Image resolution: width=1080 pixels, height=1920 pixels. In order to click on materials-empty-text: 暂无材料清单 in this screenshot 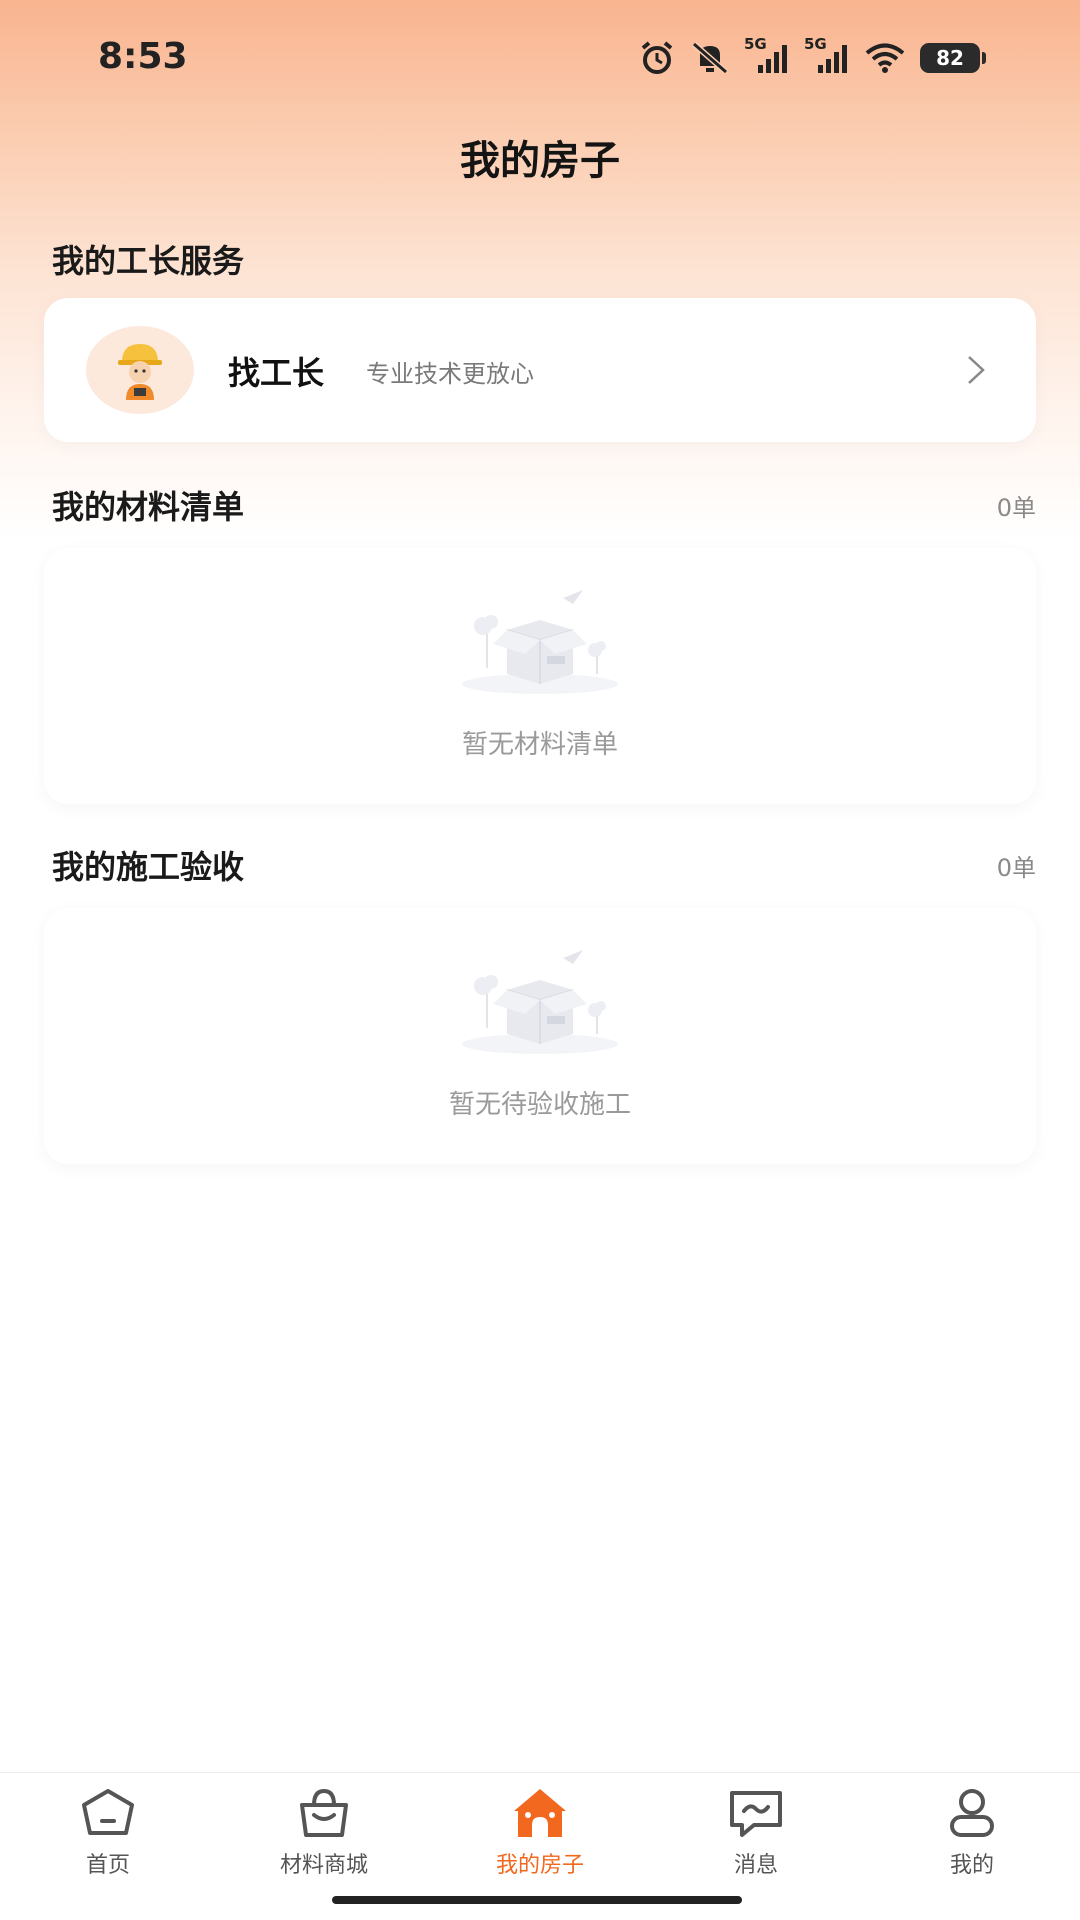, I will do `click(539, 745)`.